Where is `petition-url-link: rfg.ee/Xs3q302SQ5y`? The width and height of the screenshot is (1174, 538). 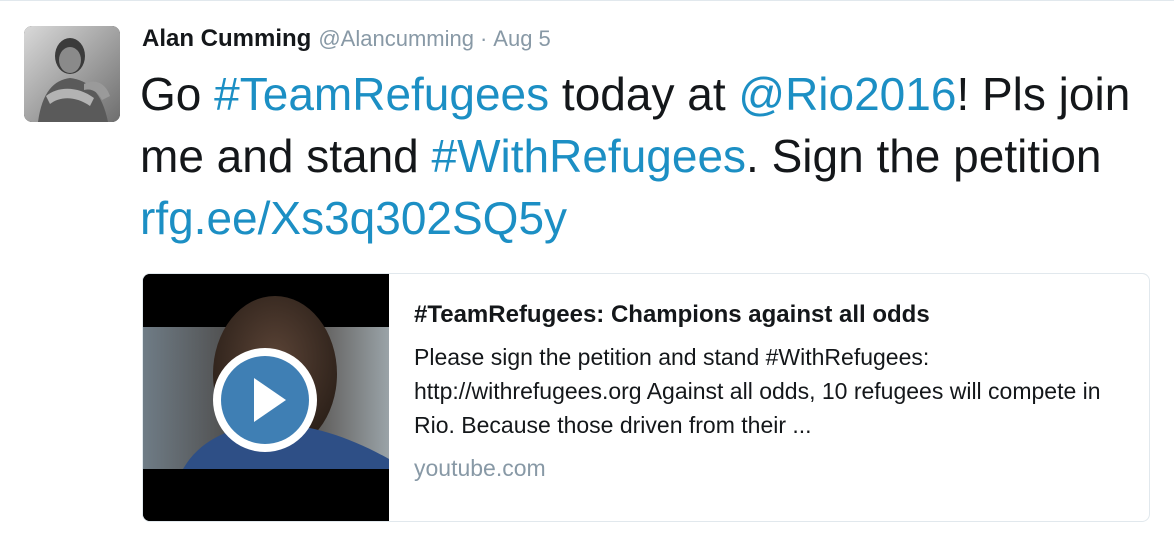
petition-url-link: rfg.ee/Xs3q302SQ5y is located at coordinates (353, 218).